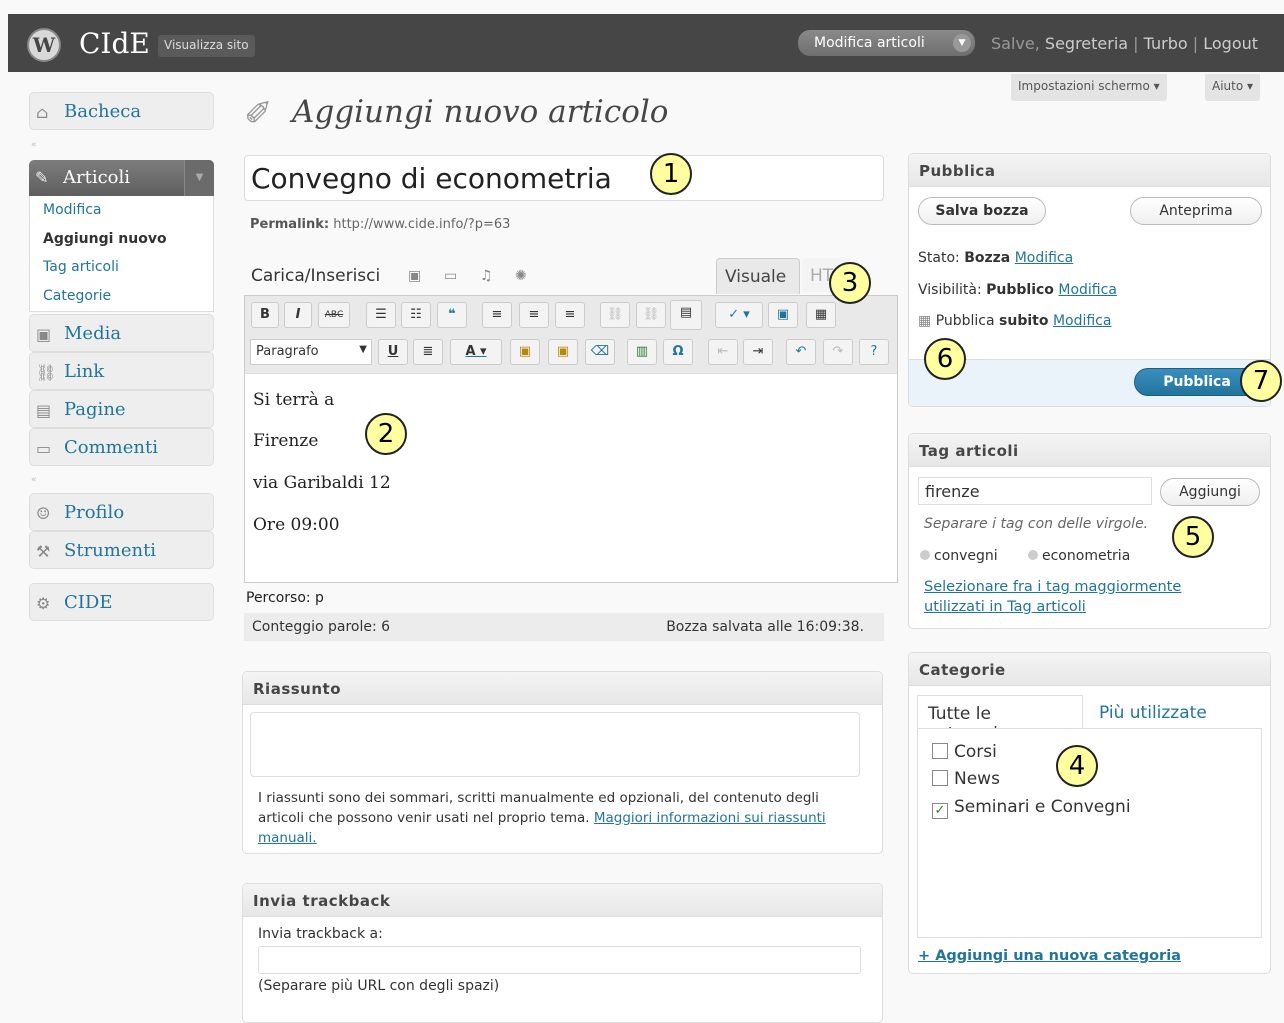 This screenshot has height=1023, width=1284. I want to click on text-color-button: A ▾, so click(476, 352).